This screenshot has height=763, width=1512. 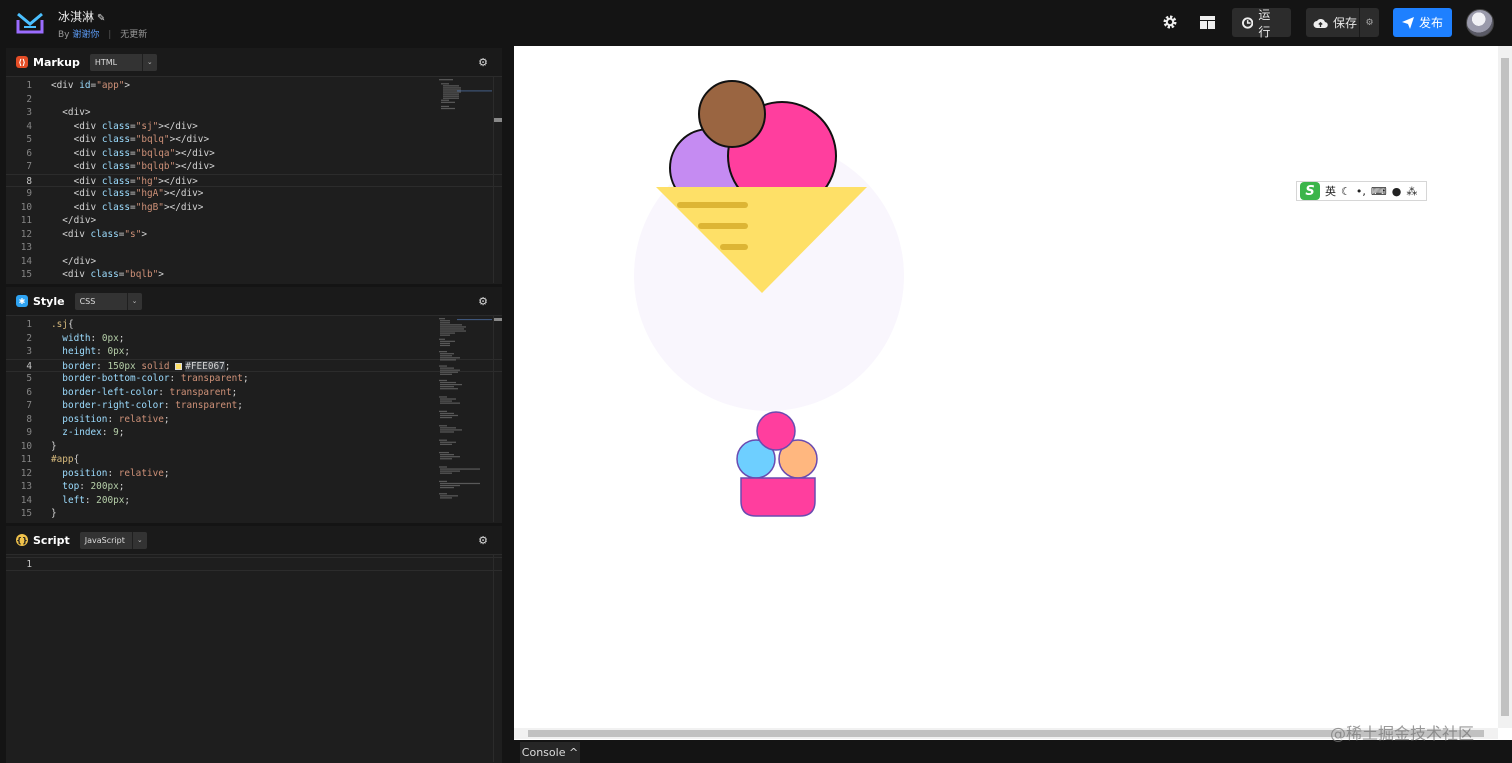 What do you see at coordinates (483, 62) in the screenshot?
I see `markup-settings-gear-icon: ⚙` at bounding box center [483, 62].